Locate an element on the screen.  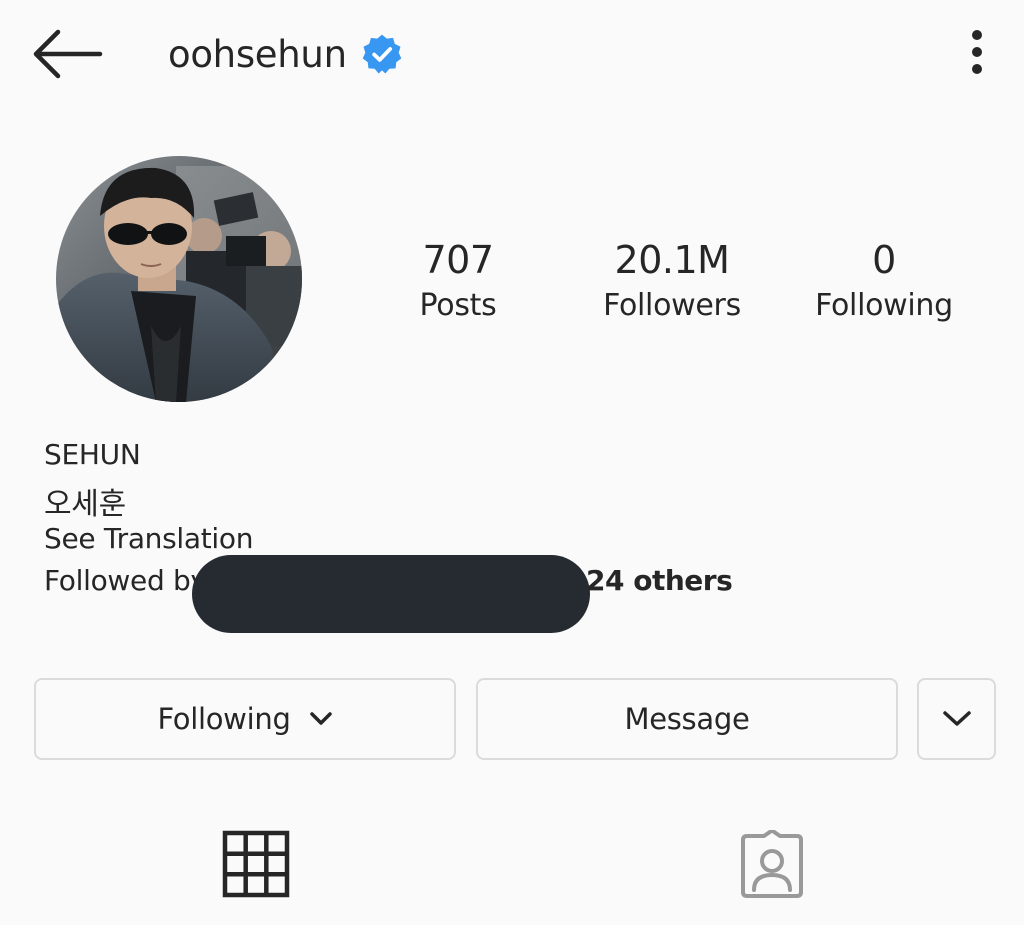
followers-stat: 20.1M Followers is located at coordinates (672, 282).